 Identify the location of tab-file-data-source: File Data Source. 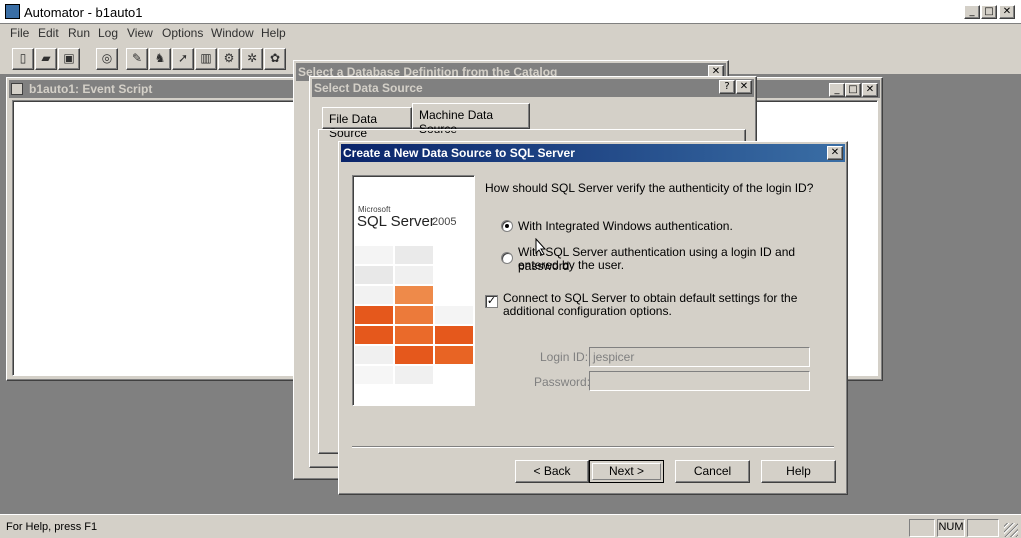
(367, 123).